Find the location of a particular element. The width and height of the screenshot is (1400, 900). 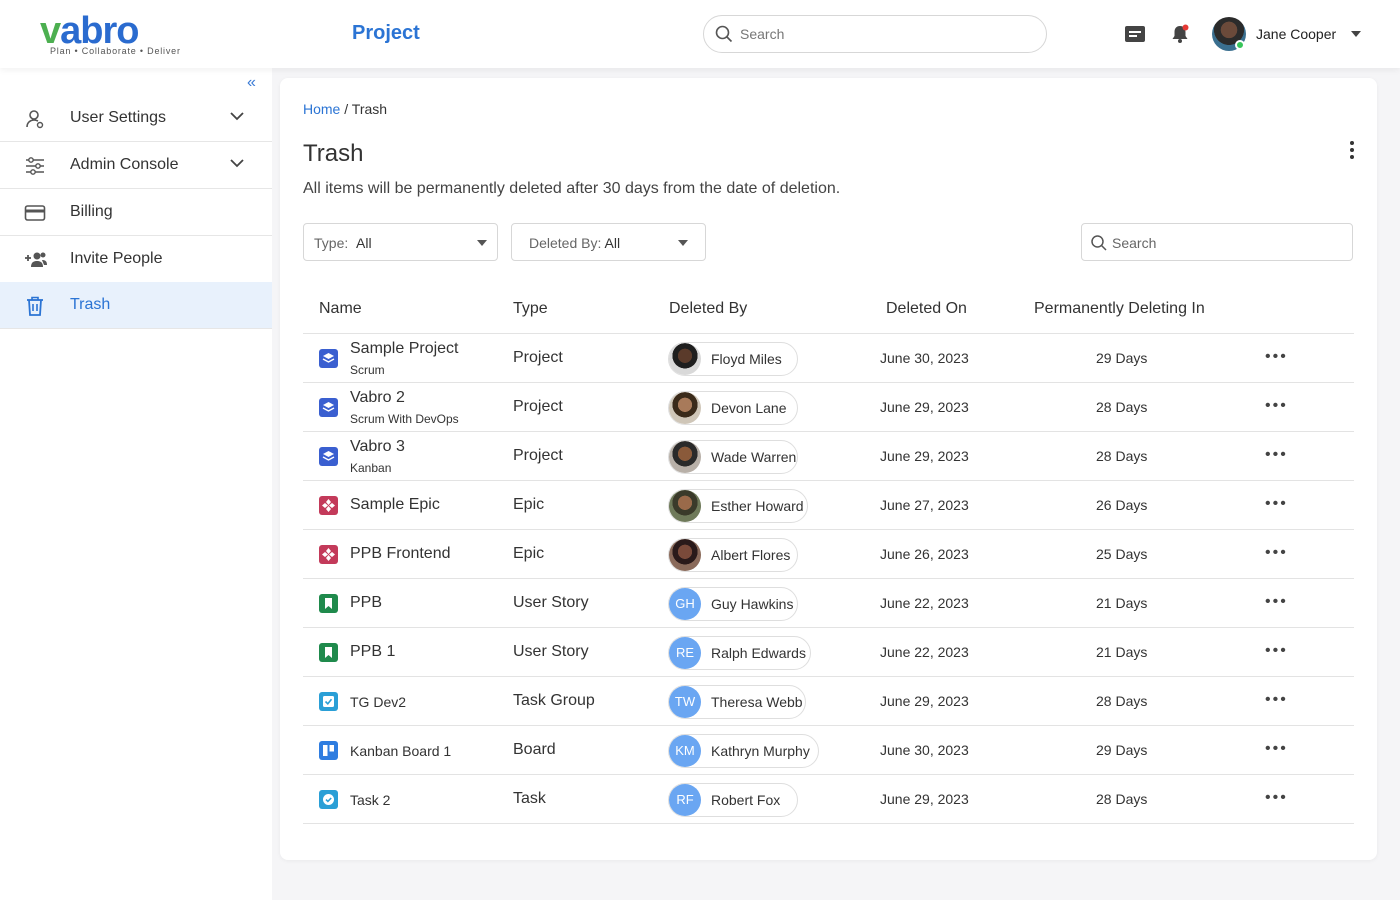

item-name: Vabro 2 is located at coordinates (377, 398).